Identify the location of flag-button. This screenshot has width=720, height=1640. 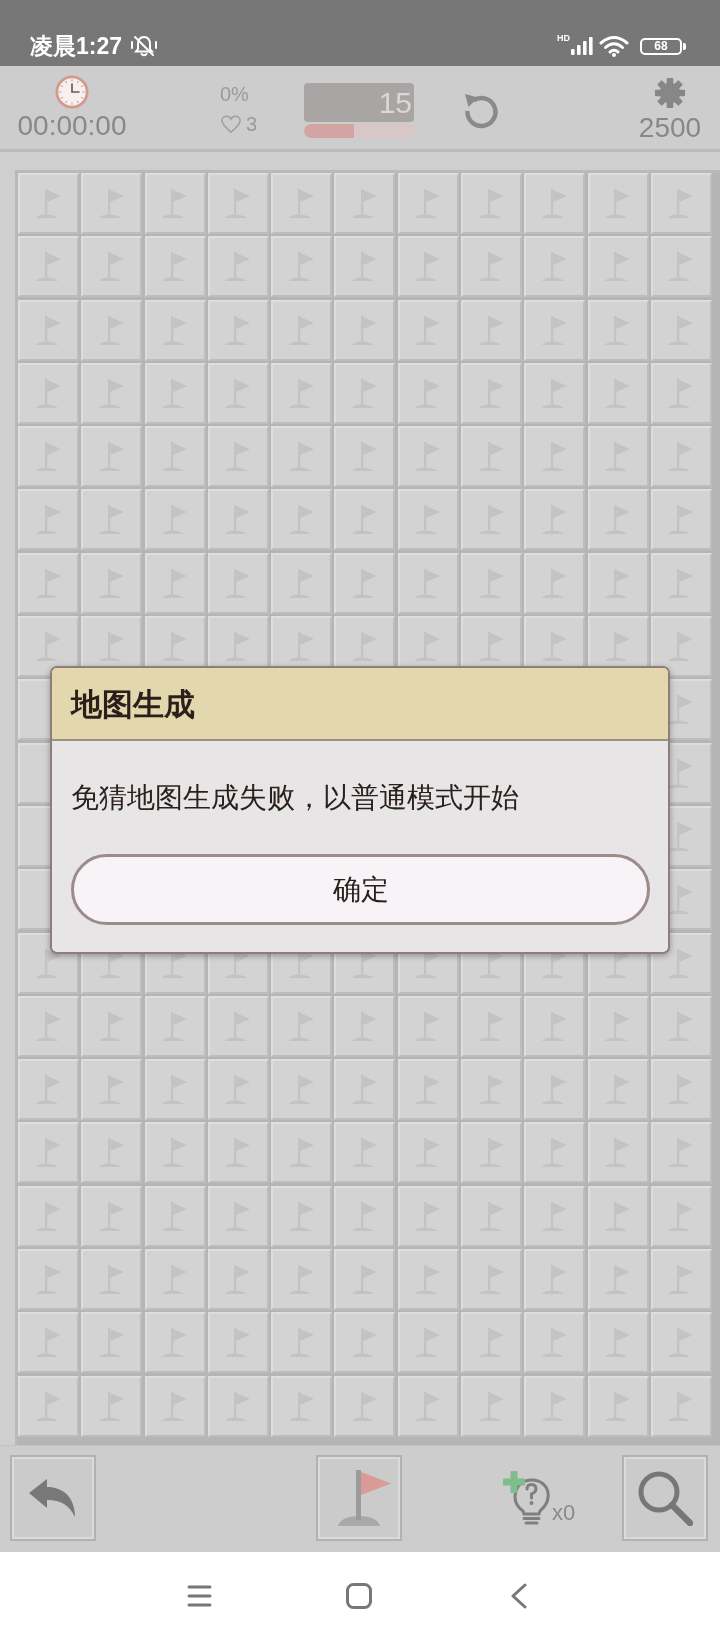
(359, 1498).